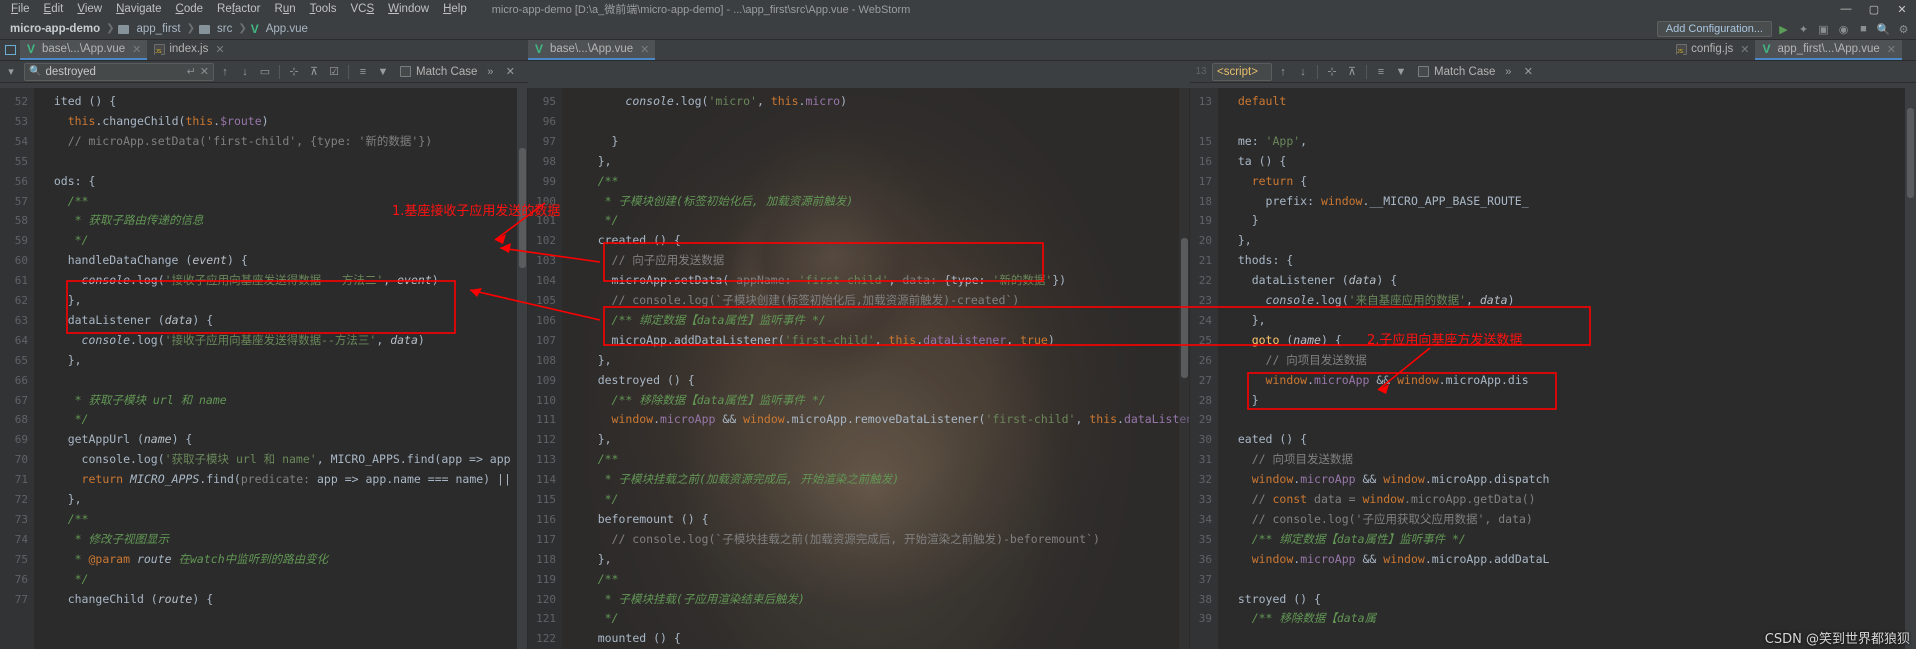 This screenshot has width=1916, height=649. What do you see at coordinates (20, 9) in the screenshot?
I see `menu-item-file: File` at bounding box center [20, 9].